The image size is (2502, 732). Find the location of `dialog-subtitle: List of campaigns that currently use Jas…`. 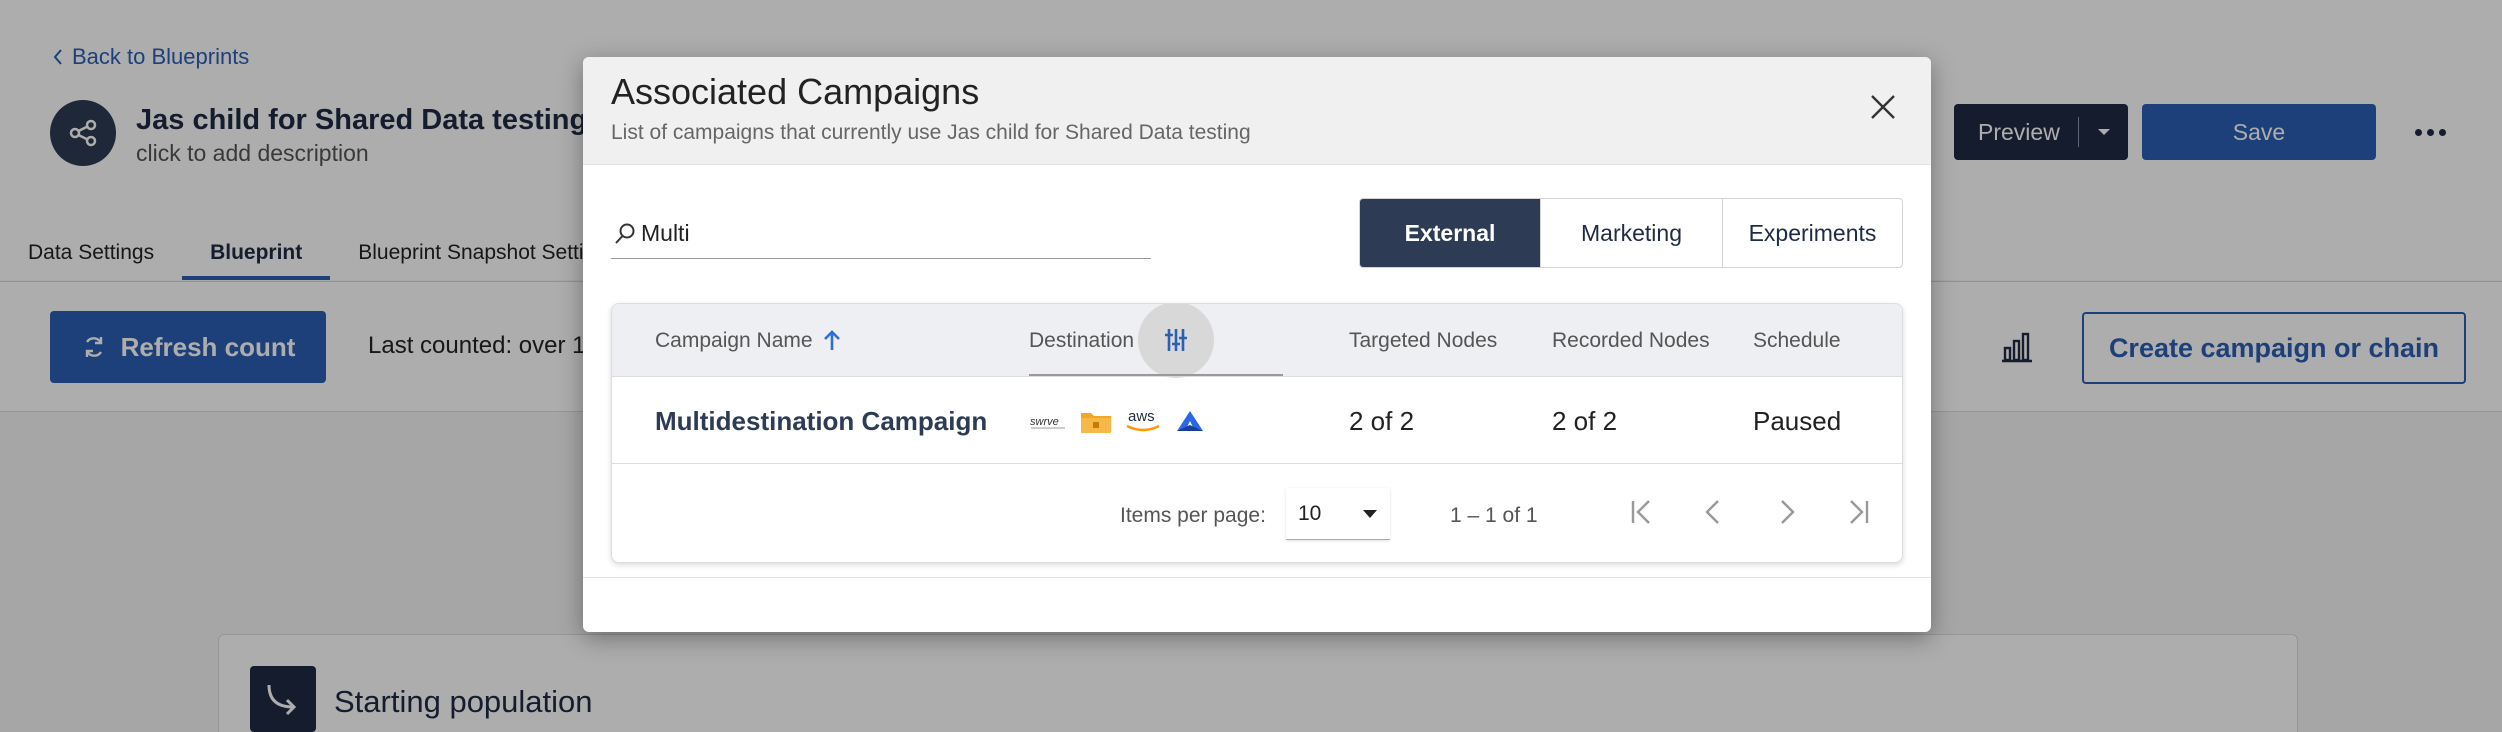

dialog-subtitle: List of campaigns that currently use Jas… is located at coordinates (931, 132).